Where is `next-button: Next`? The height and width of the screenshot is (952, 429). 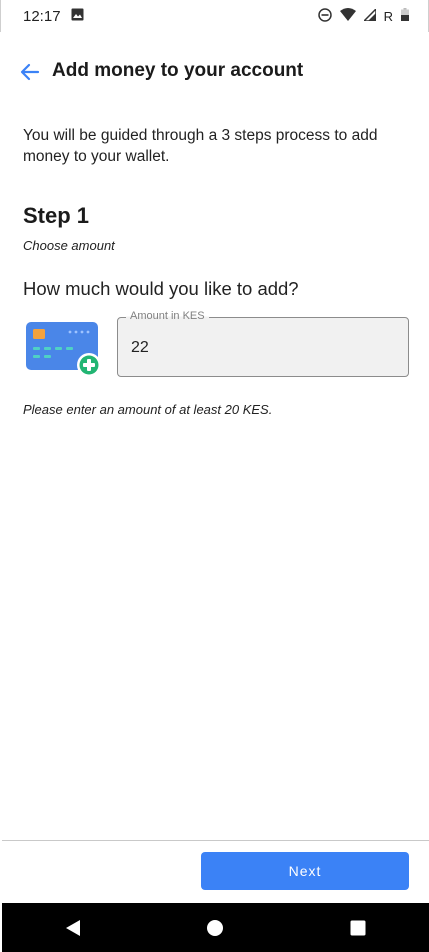
next-button: Next is located at coordinates (305, 871).